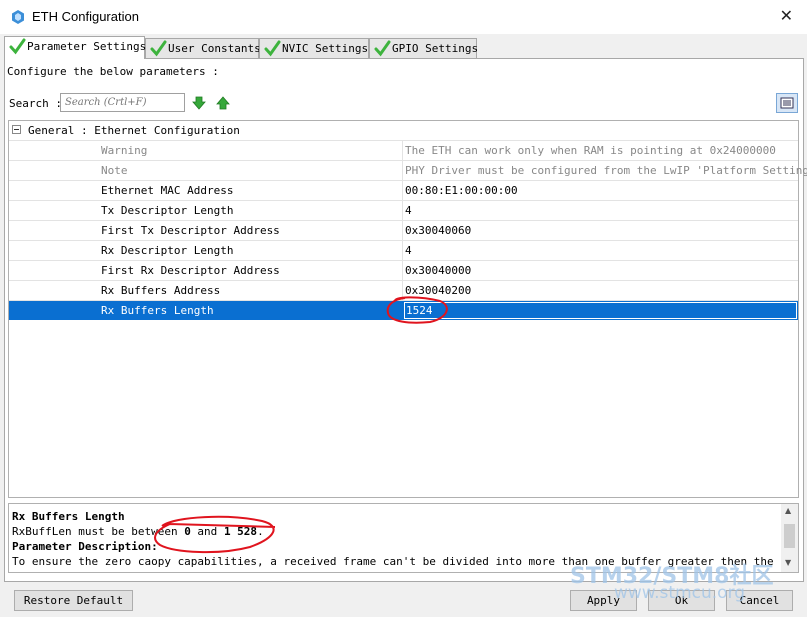 The image size is (807, 617). I want to click on param-name: Rx Descriptor Length, so click(167, 250).